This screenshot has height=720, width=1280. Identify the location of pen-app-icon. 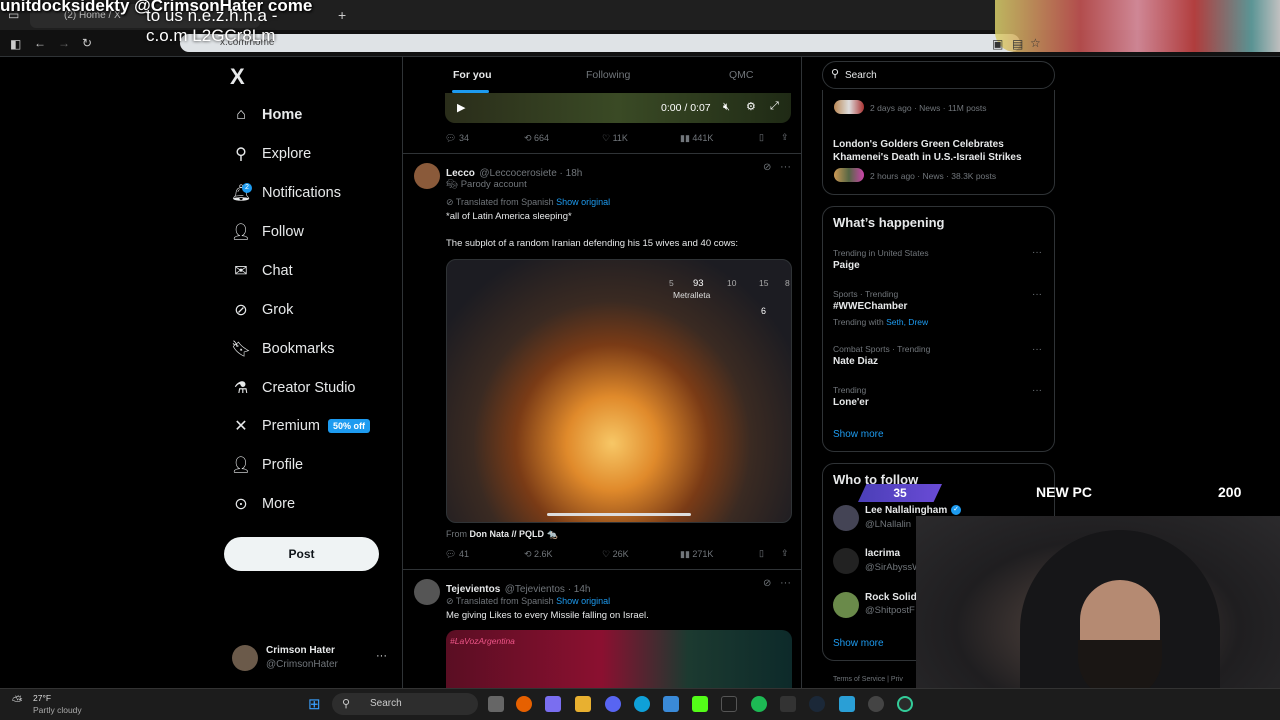
(788, 704).